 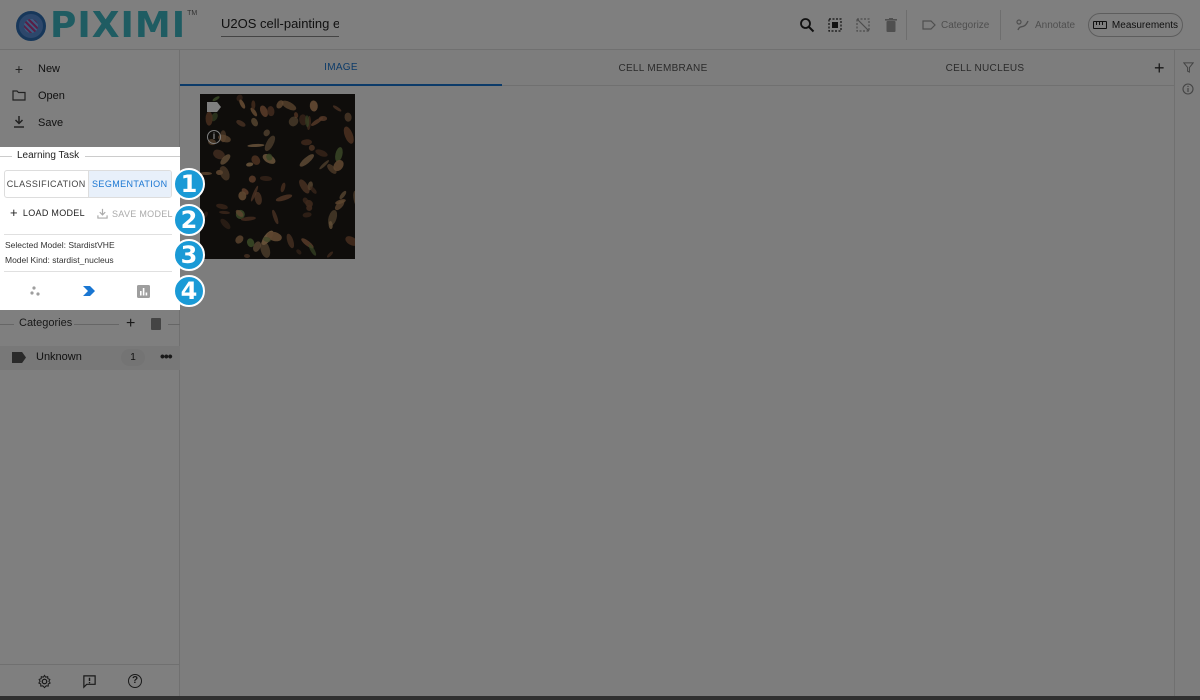 What do you see at coordinates (46, 323) in the screenshot?
I see `categories-title: Categories` at bounding box center [46, 323].